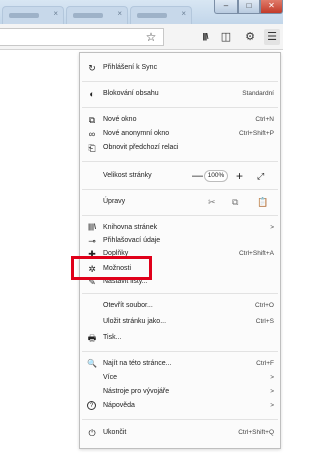 This screenshot has width=320, height=453. Describe the element at coordinates (119, 405) in the screenshot. I see `menu-item-label: Nápověda` at that location.